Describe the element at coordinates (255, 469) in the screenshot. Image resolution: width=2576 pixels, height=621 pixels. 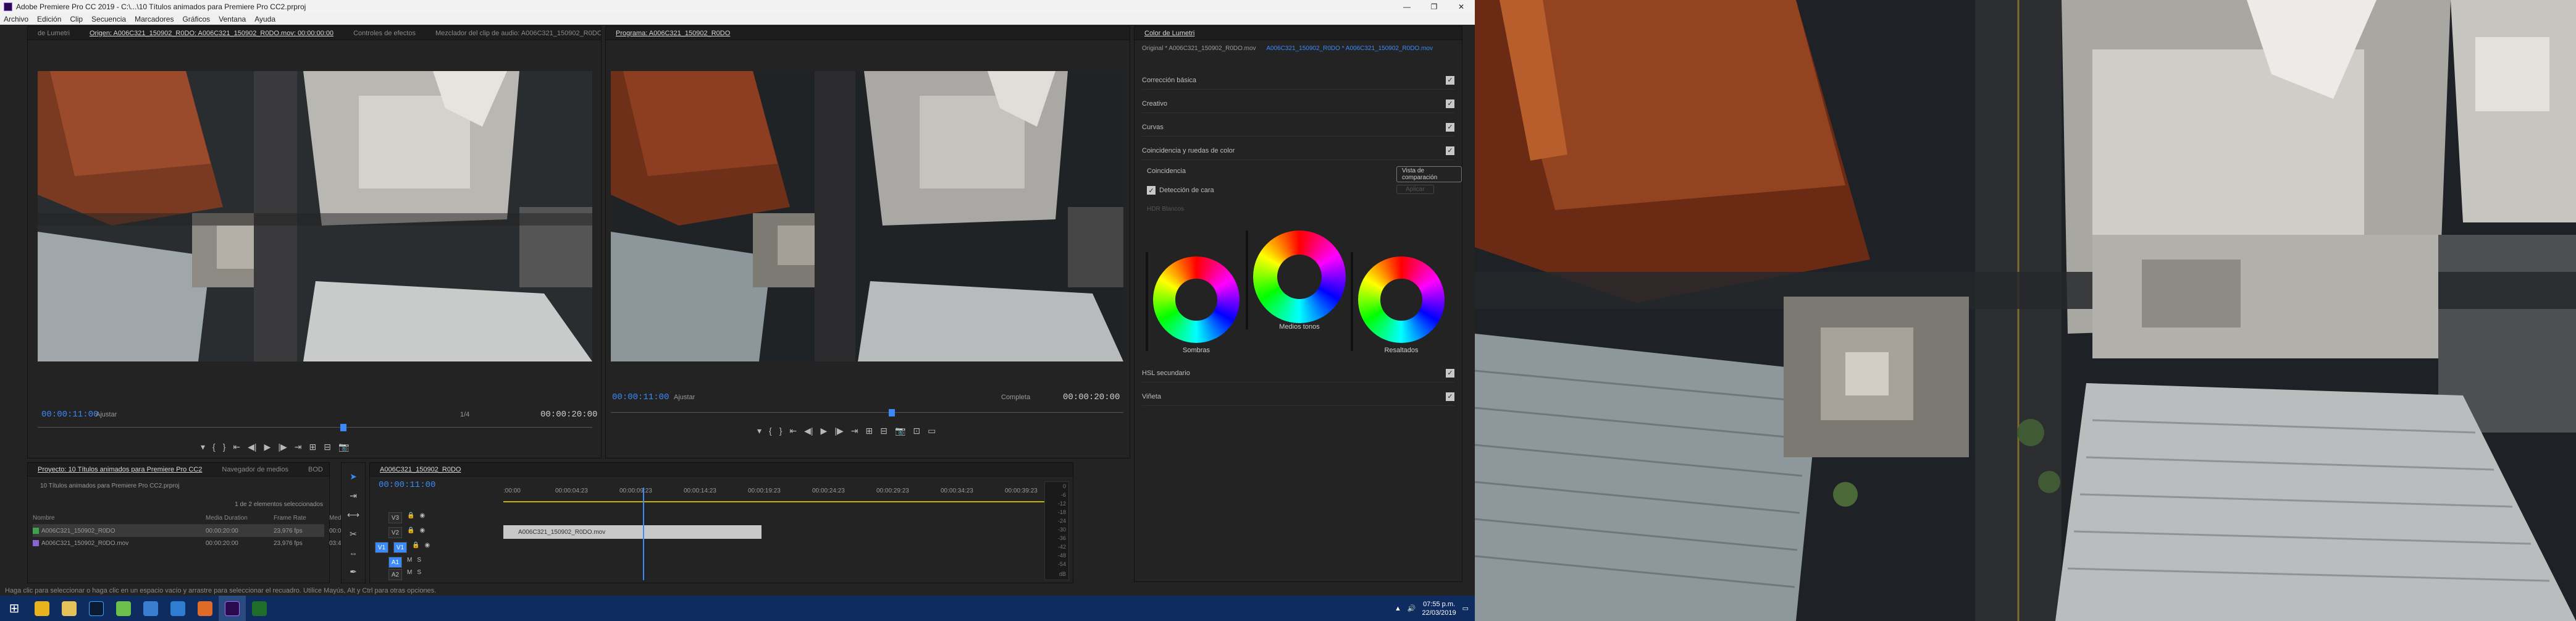
I see `tab-media-browser: Navegador de medios` at that location.